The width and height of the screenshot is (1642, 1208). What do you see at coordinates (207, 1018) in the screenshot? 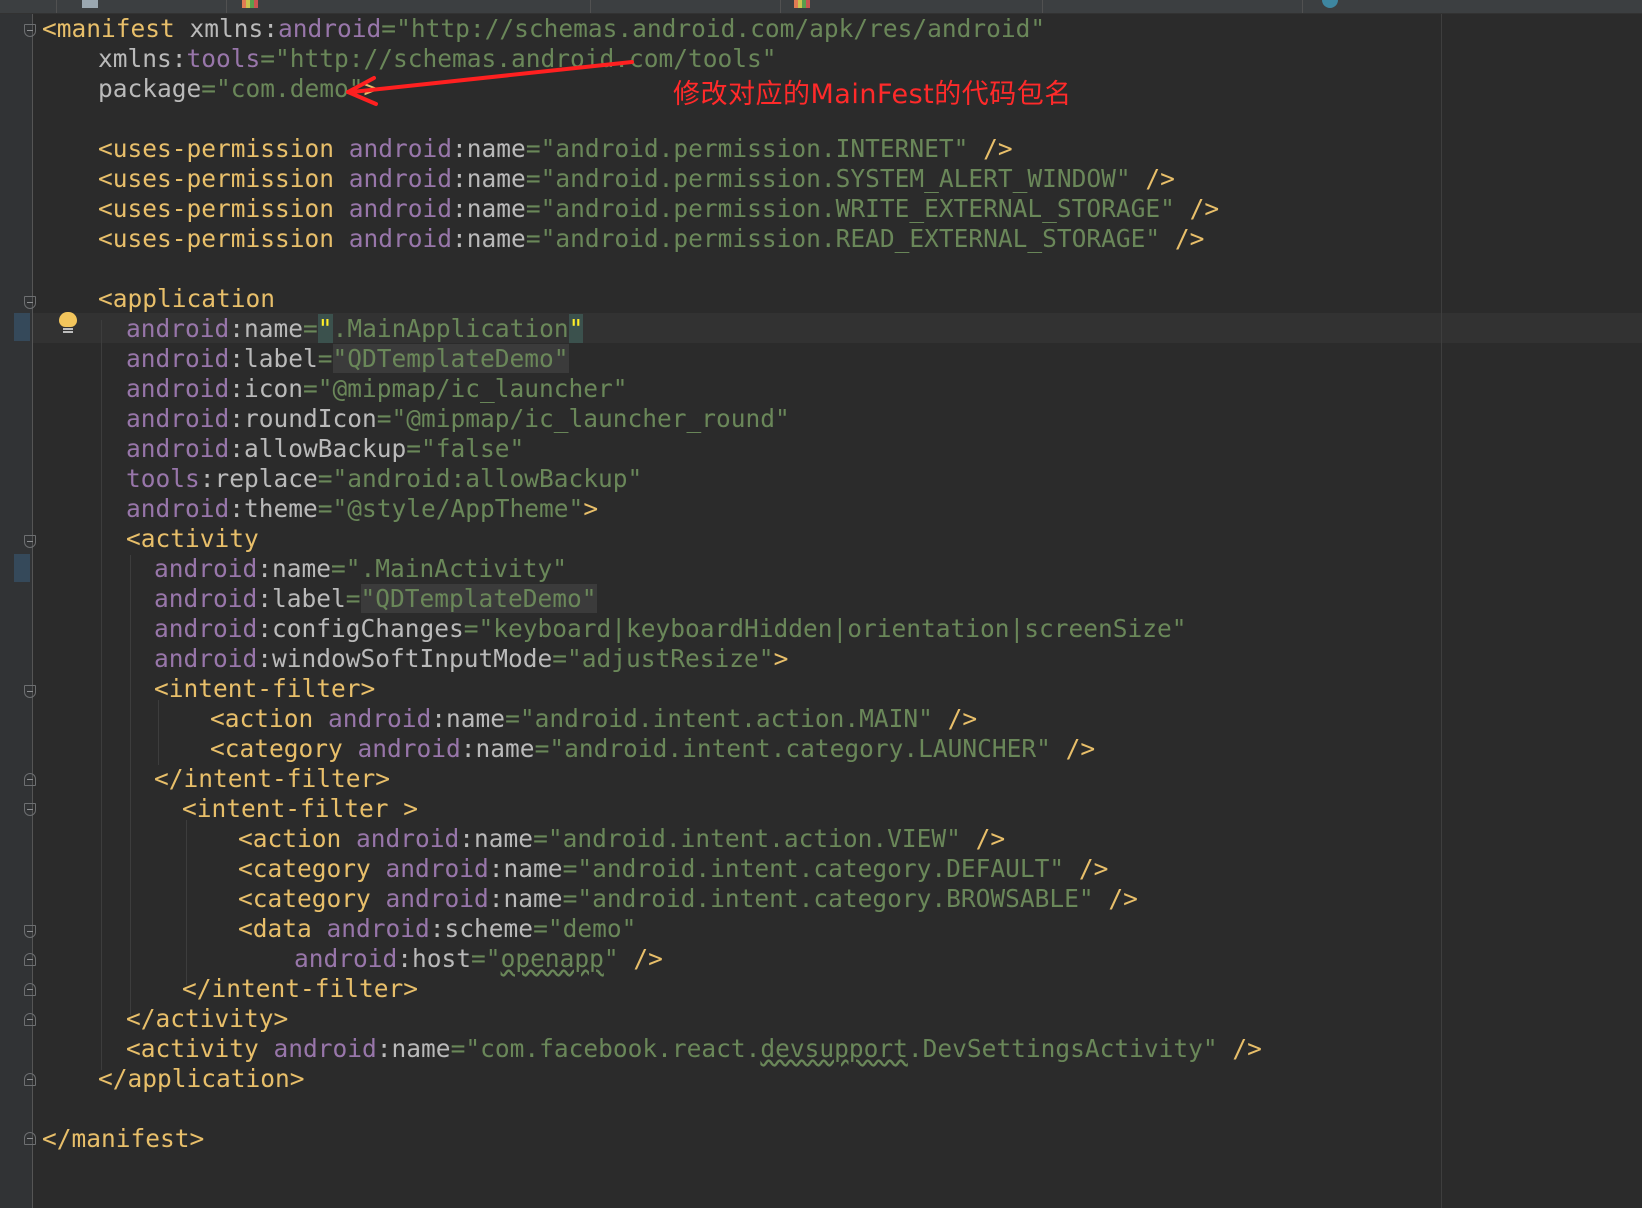
I see `code-line: </activity>` at bounding box center [207, 1018].